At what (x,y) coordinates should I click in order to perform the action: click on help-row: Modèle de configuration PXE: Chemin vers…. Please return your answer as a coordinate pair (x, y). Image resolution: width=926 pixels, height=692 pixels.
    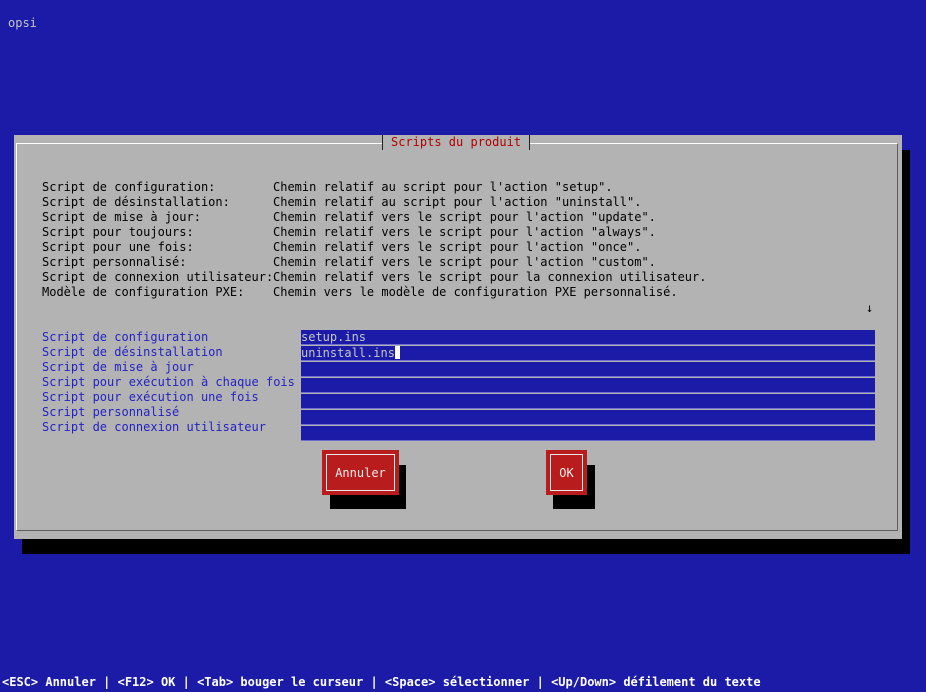
    Looking at the image, I should click on (374, 292).